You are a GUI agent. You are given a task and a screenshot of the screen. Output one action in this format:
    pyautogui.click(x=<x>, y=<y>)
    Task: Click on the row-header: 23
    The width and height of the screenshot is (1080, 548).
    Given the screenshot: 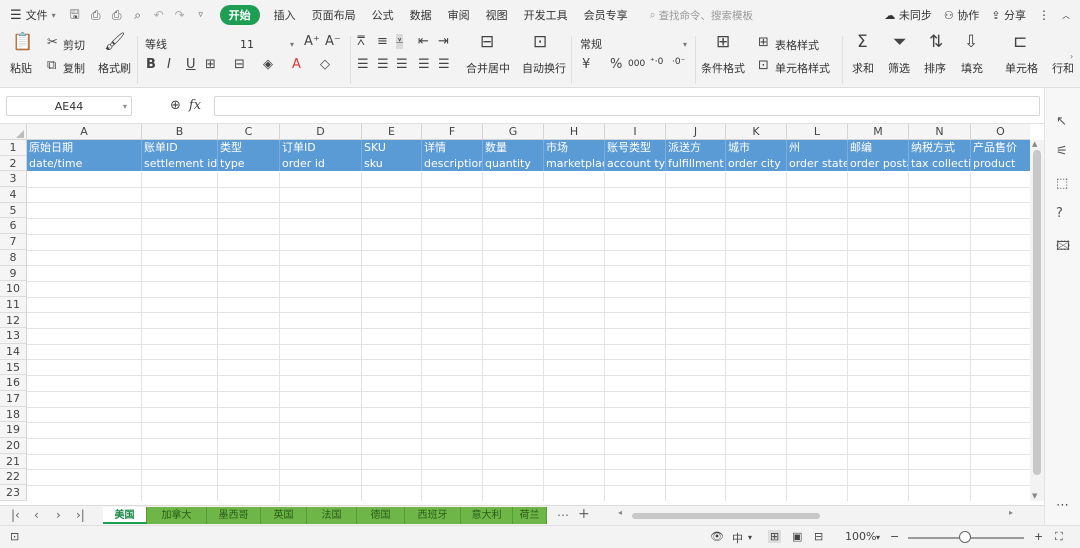 What is the action you would take?
    pyautogui.click(x=13, y=493)
    